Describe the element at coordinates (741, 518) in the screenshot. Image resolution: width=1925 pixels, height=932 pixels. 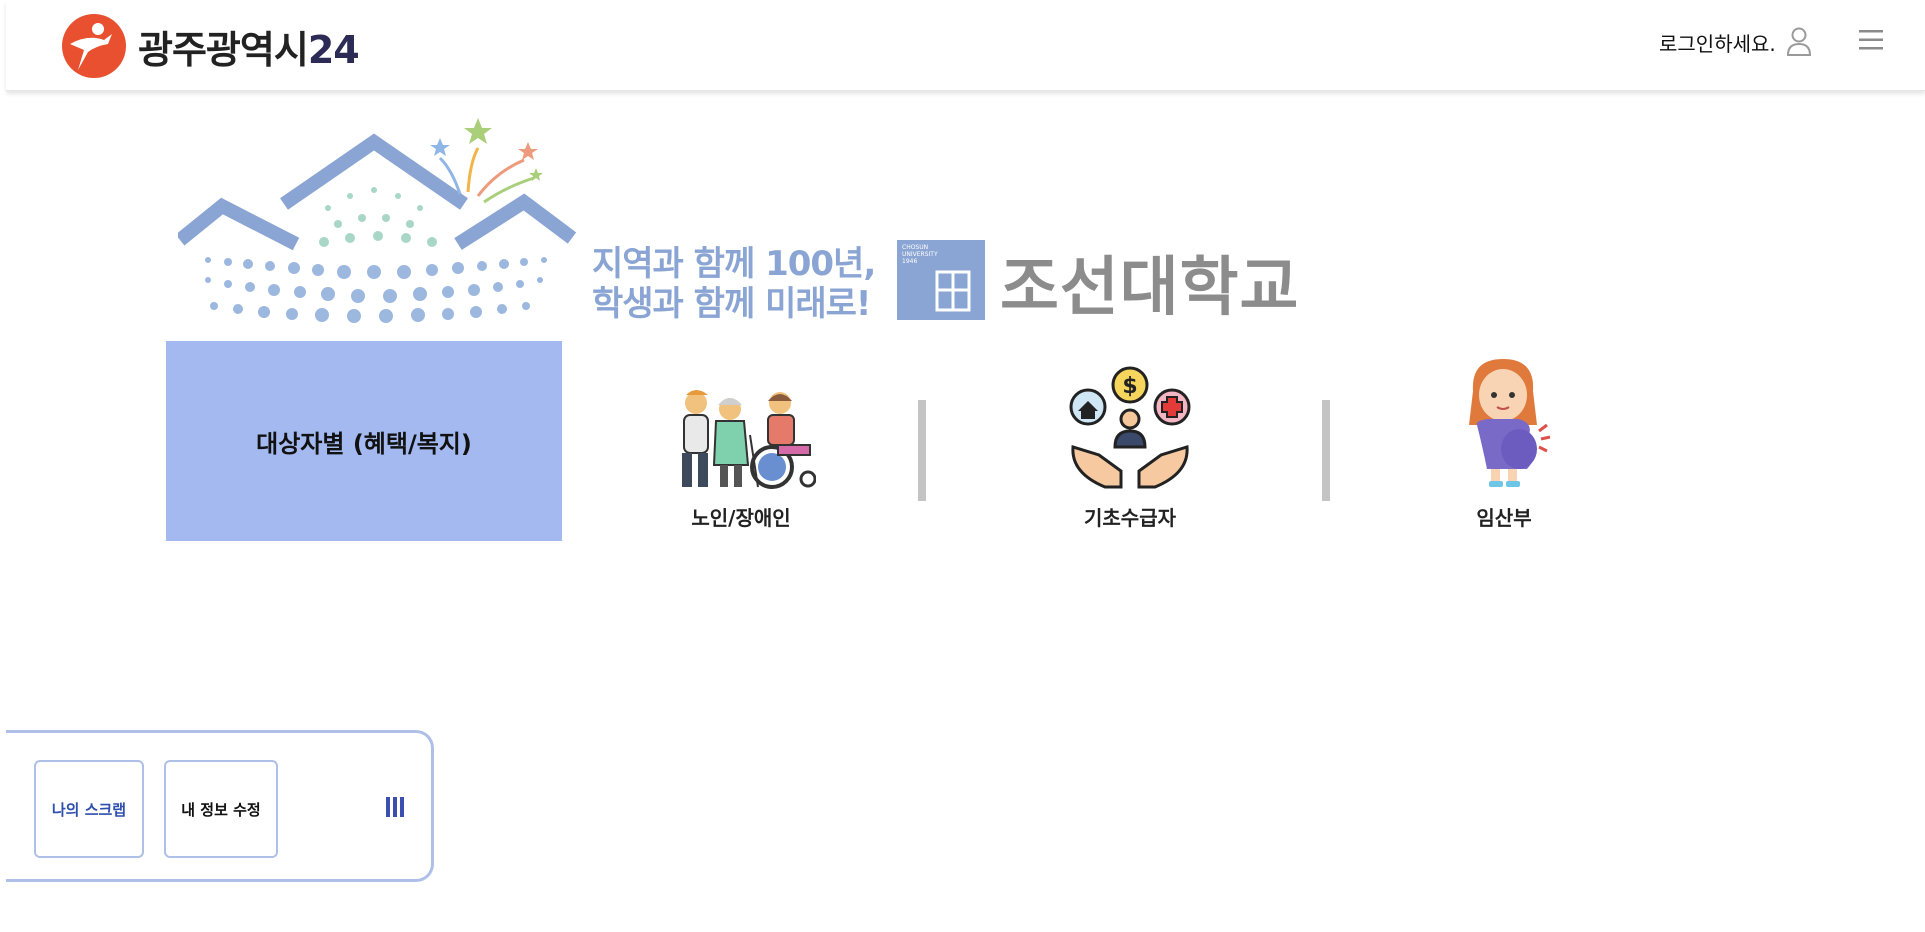
I see `category-label: 노인/장애인` at that location.